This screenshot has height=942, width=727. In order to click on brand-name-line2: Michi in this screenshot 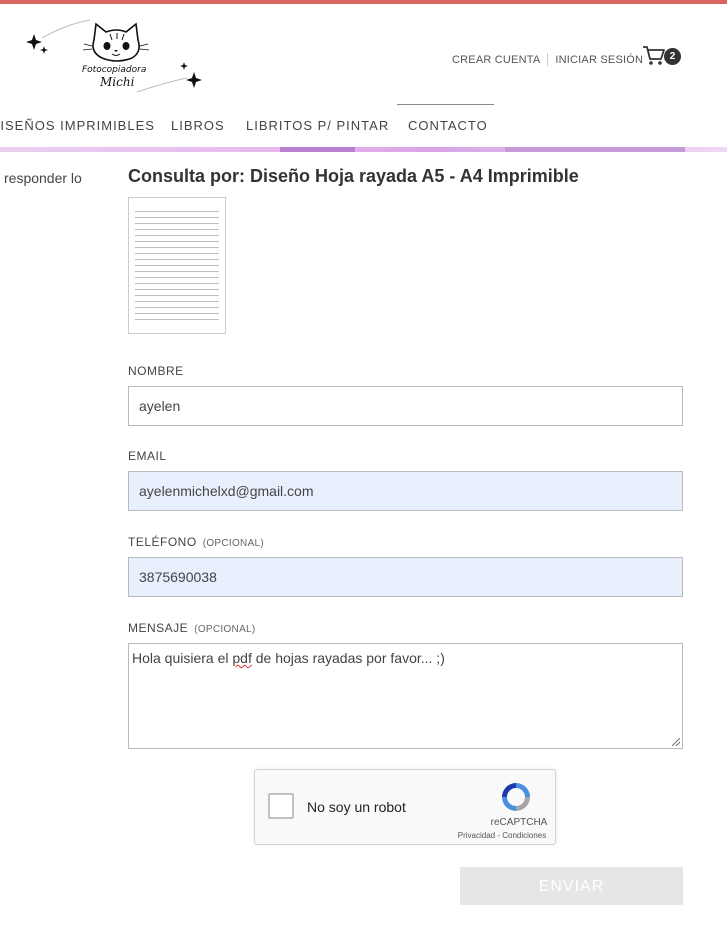, I will do `click(117, 82)`.